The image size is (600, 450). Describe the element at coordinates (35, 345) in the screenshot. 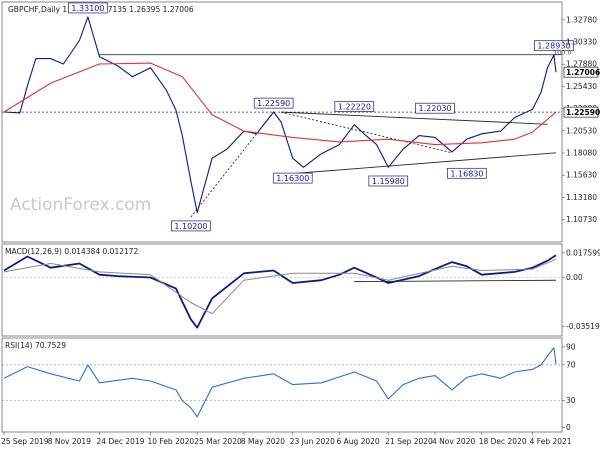

I see `rsi-panel-title: RSI(14) 70.7529` at that location.